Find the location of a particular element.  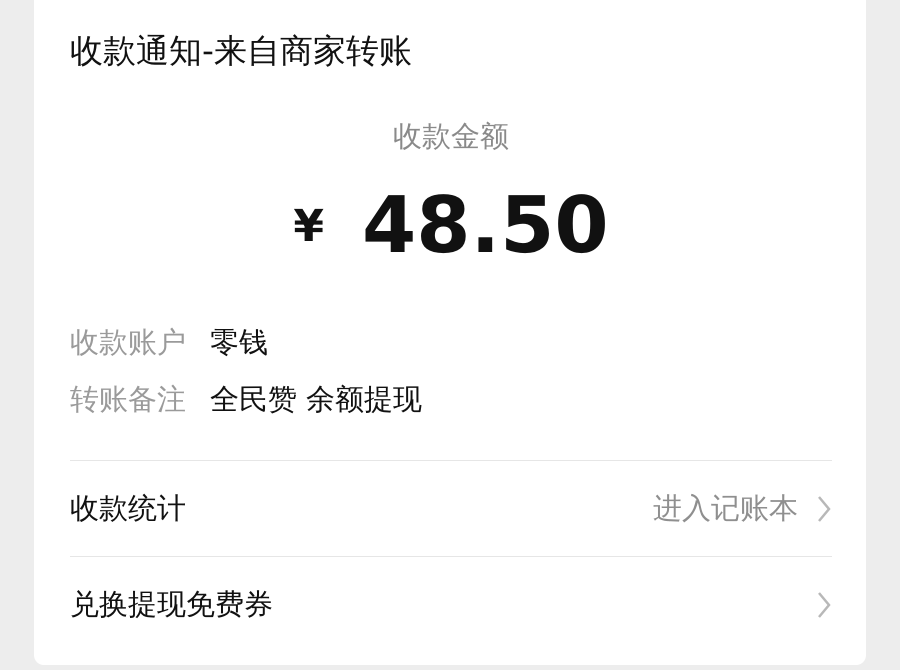

amount-value: 48.50 is located at coordinates (485, 226).